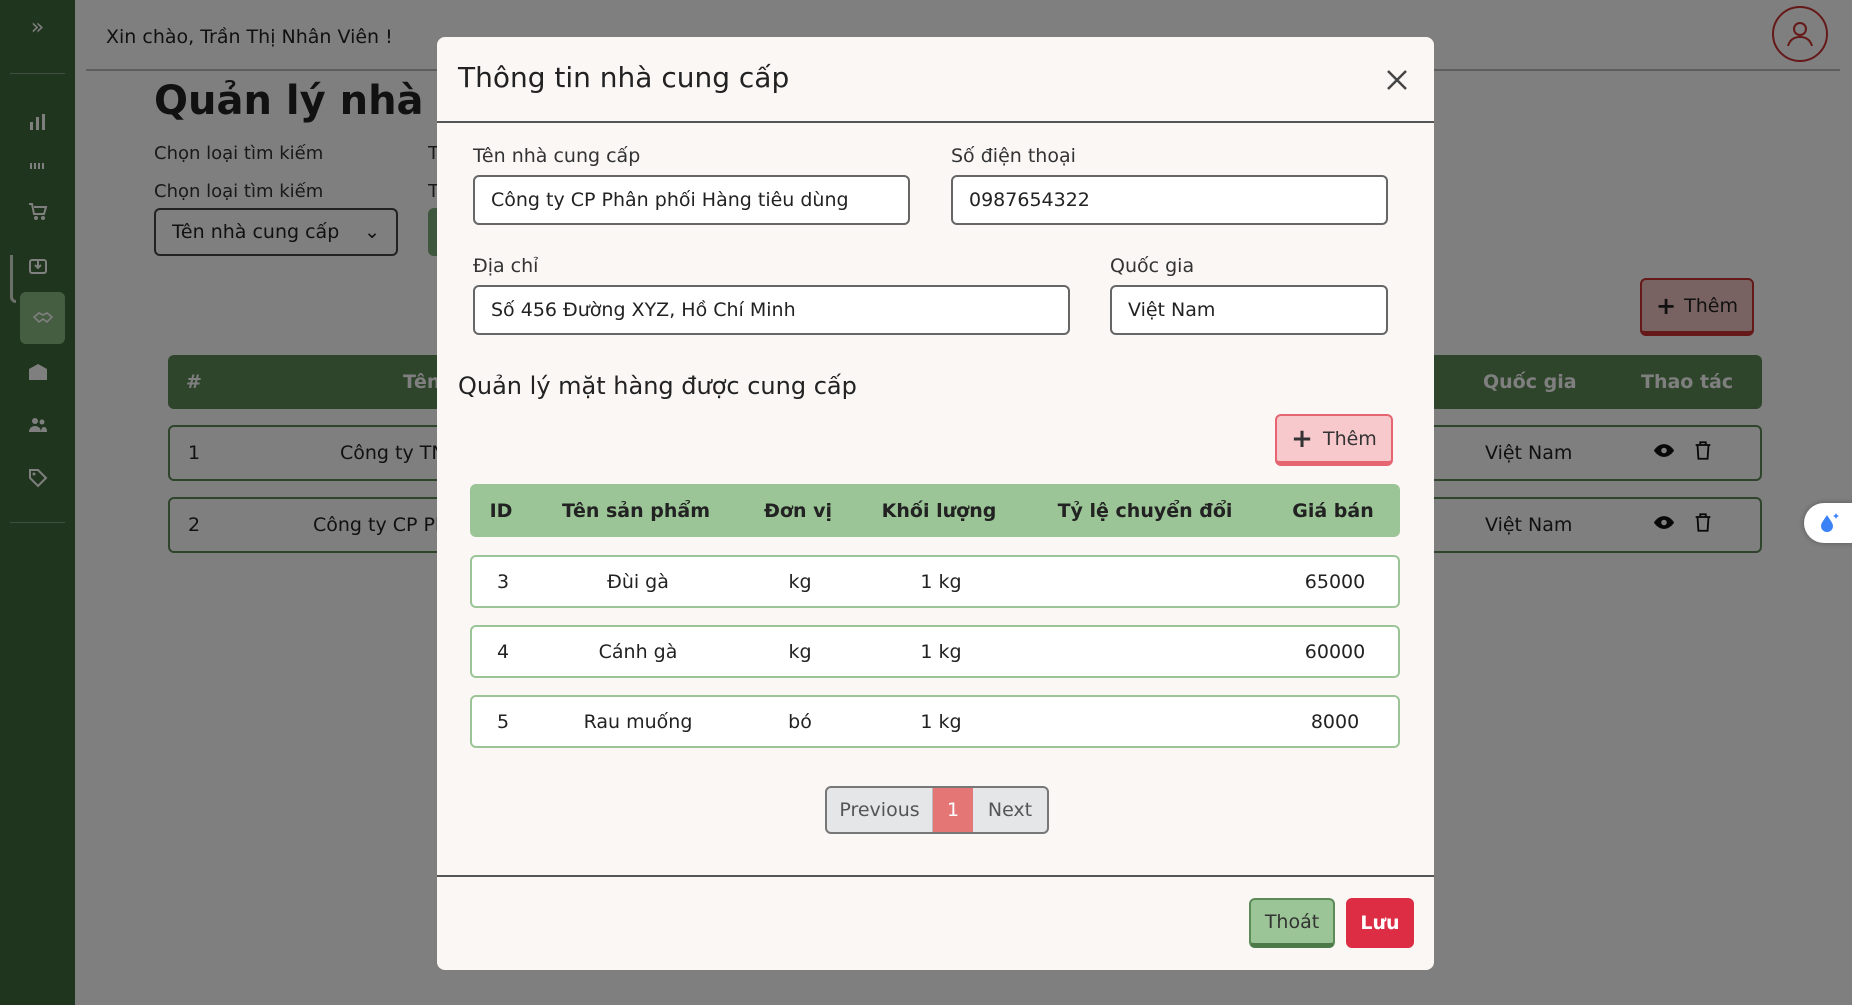 Image resolution: width=1852 pixels, height=1005 pixels. What do you see at coordinates (1169, 200) in the screenshot?
I see `phone-field: 0987654322` at bounding box center [1169, 200].